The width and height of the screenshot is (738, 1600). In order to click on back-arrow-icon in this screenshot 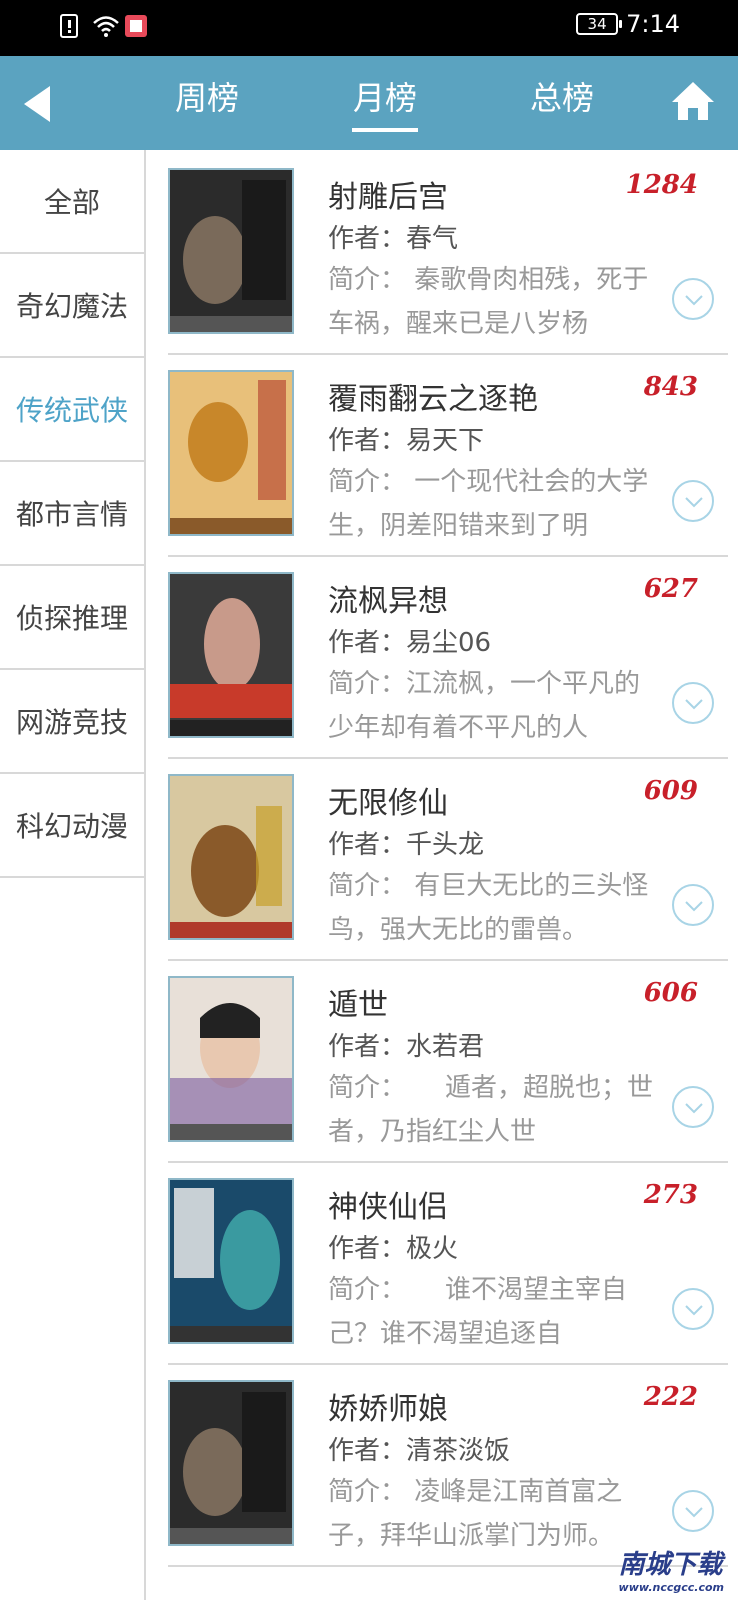, I will do `click(37, 104)`.